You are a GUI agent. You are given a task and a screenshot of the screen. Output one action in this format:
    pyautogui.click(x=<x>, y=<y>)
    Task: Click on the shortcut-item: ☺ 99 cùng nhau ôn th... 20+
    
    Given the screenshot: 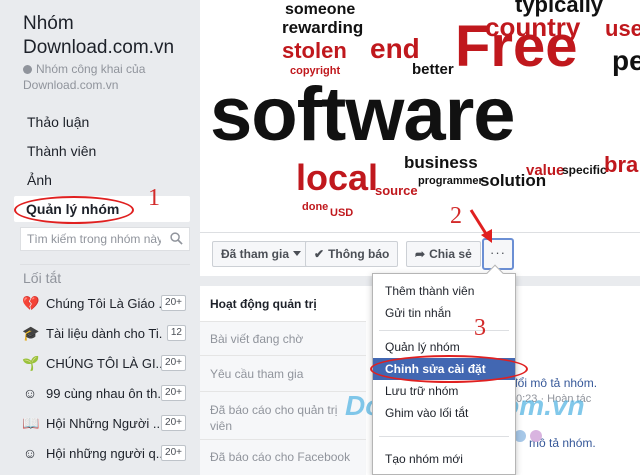 What is the action you would take?
    pyautogui.click(x=105, y=394)
    